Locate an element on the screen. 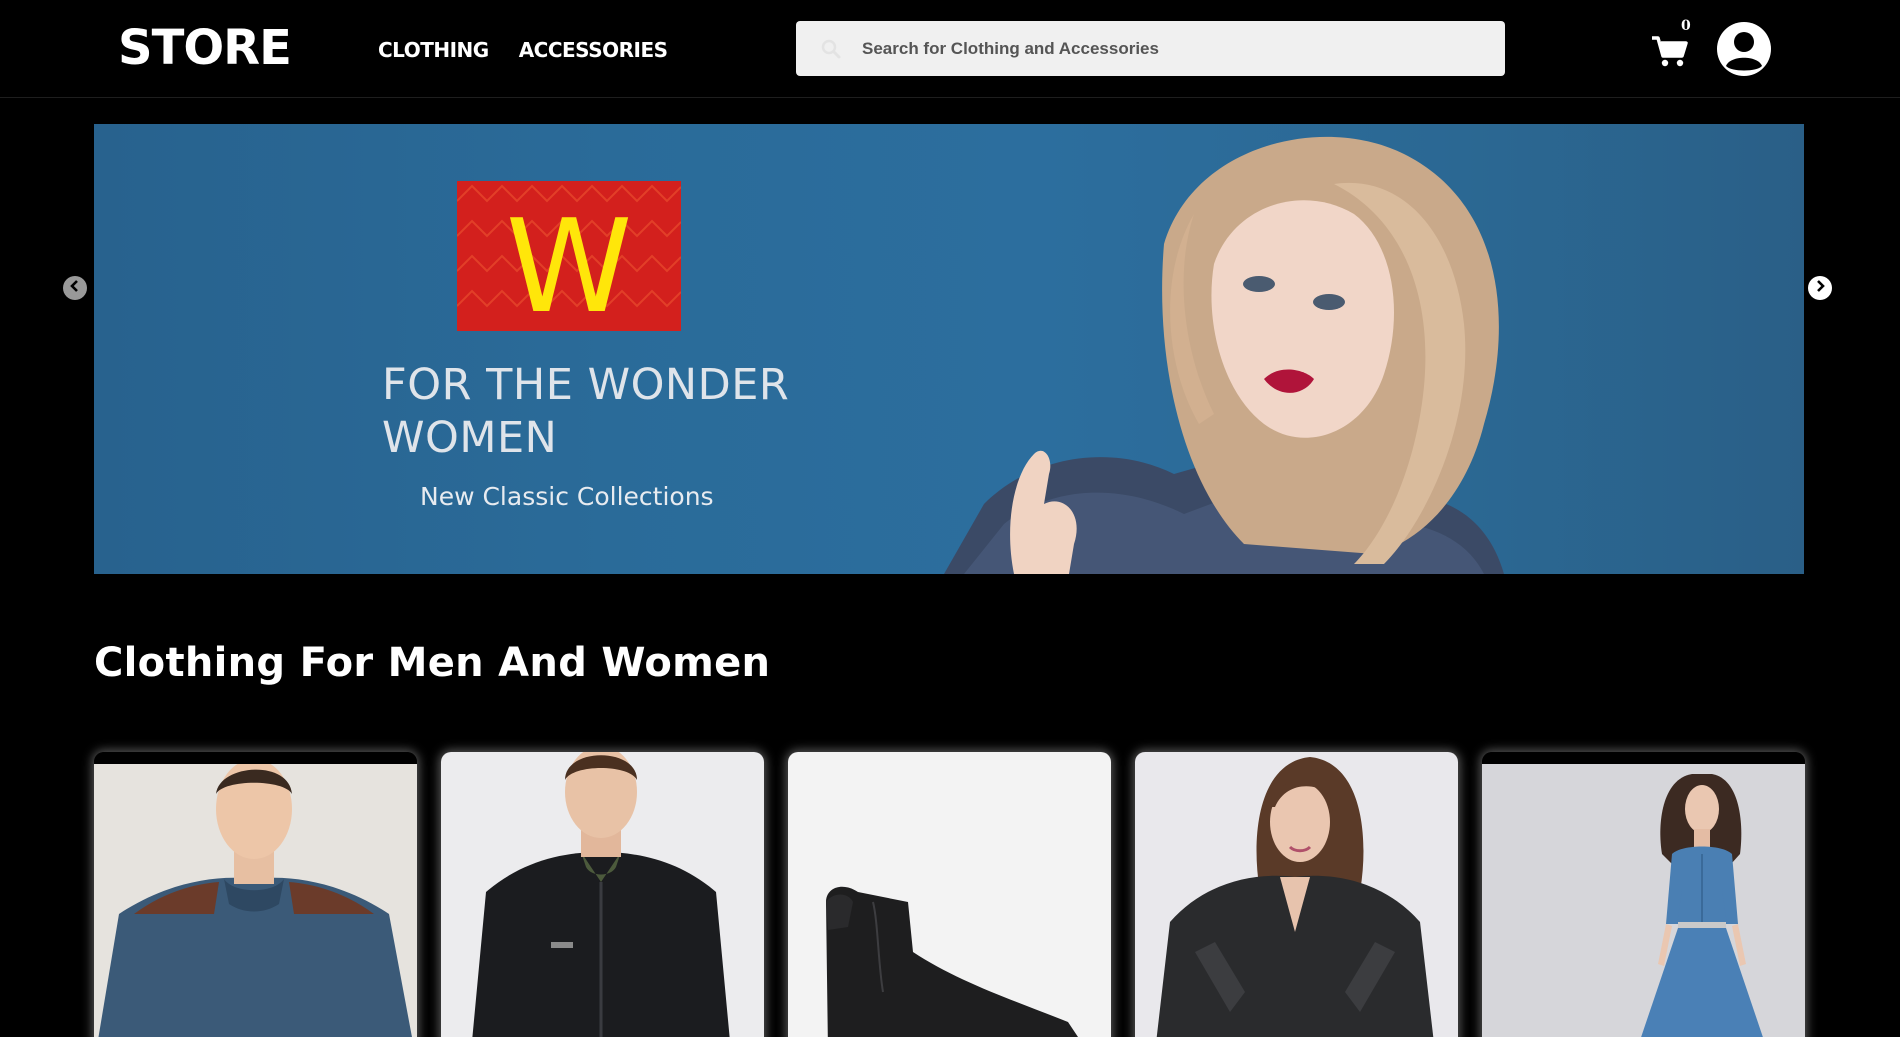 The image size is (1900, 1037). section-title: Clothing For Men And Women is located at coordinates (432, 663).